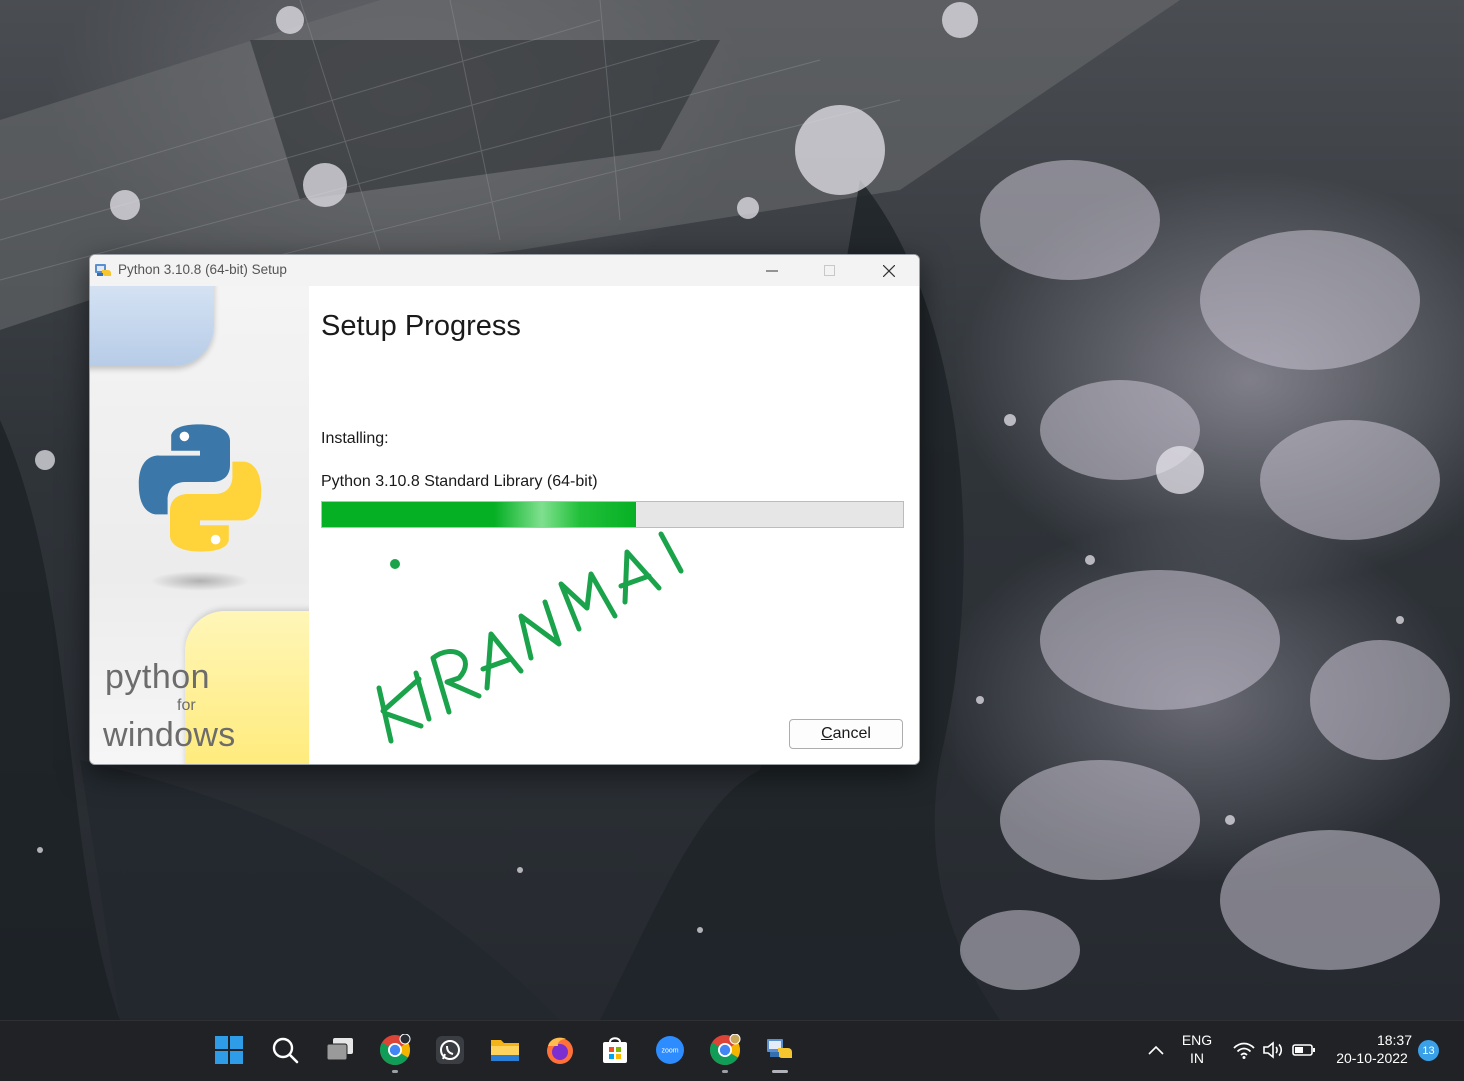 The width and height of the screenshot is (1464, 1081). Describe the element at coordinates (827, 733) in the screenshot. I see `cancel-accelerator-key: C` at that location.